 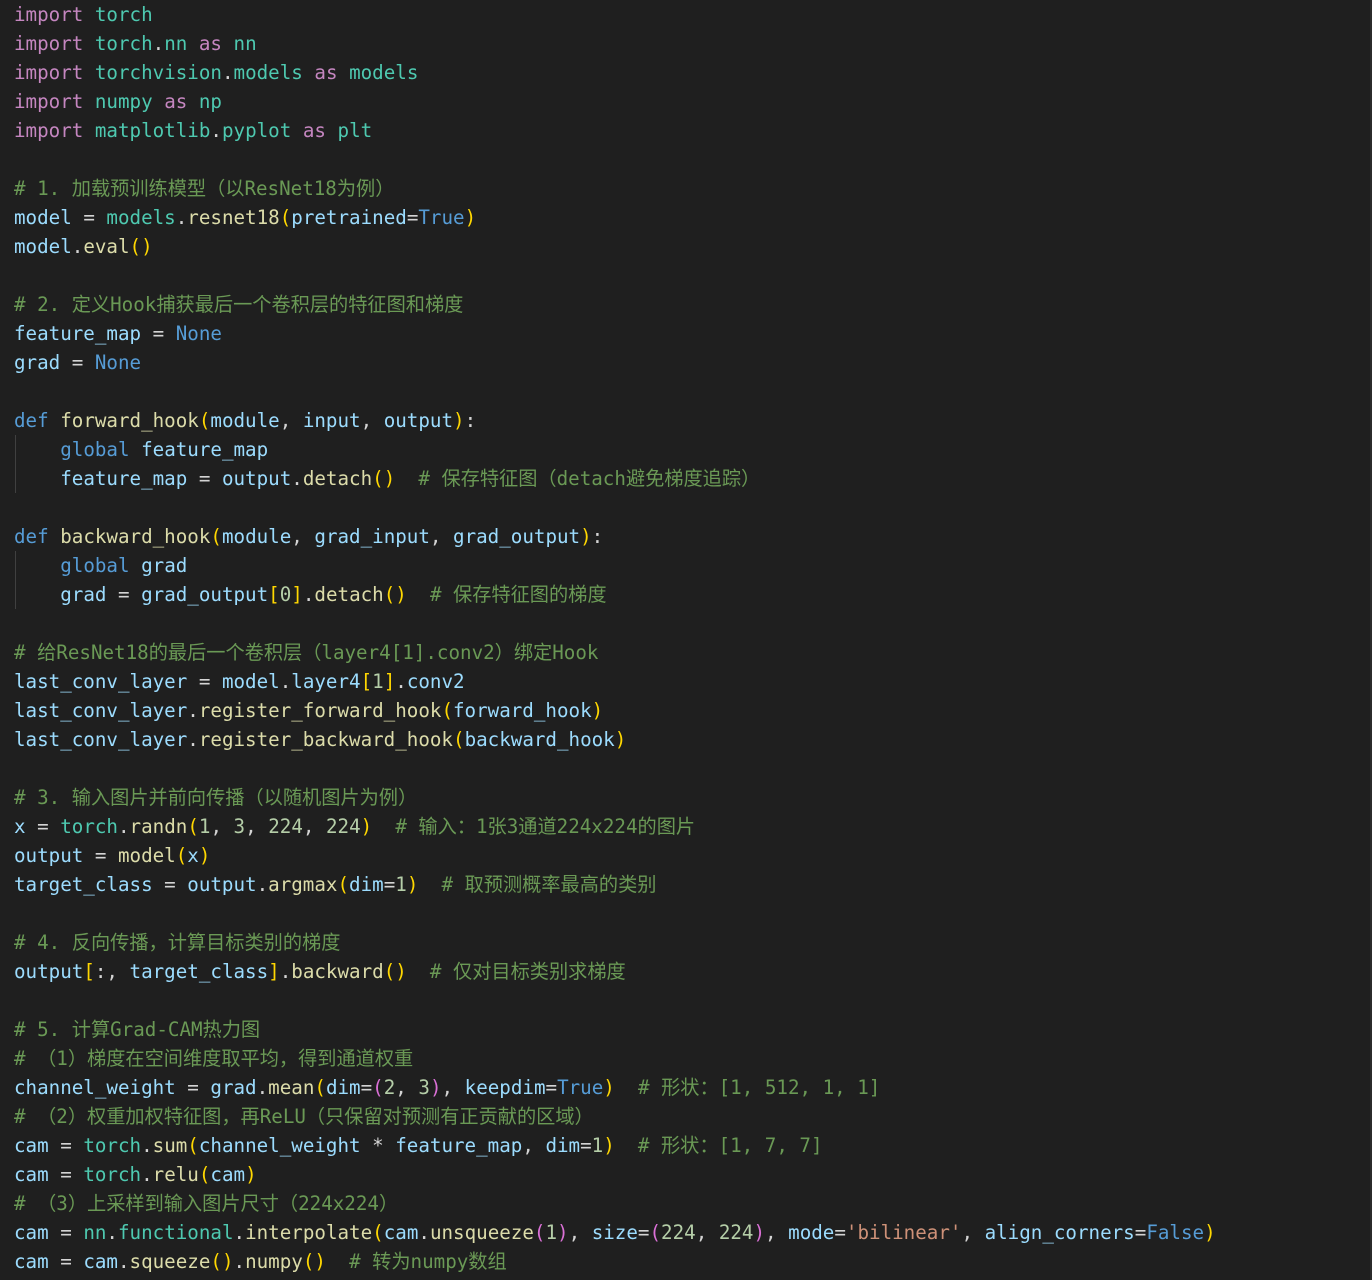 I want to click on code-line: cam = cam.squeeze().numpy() # 转为numpy数组, so click(x=615, y=1261).